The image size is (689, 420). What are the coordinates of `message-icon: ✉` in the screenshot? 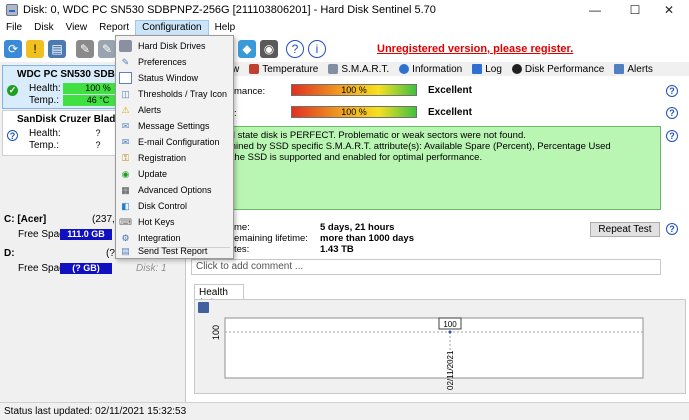 It's located at (125, 125).